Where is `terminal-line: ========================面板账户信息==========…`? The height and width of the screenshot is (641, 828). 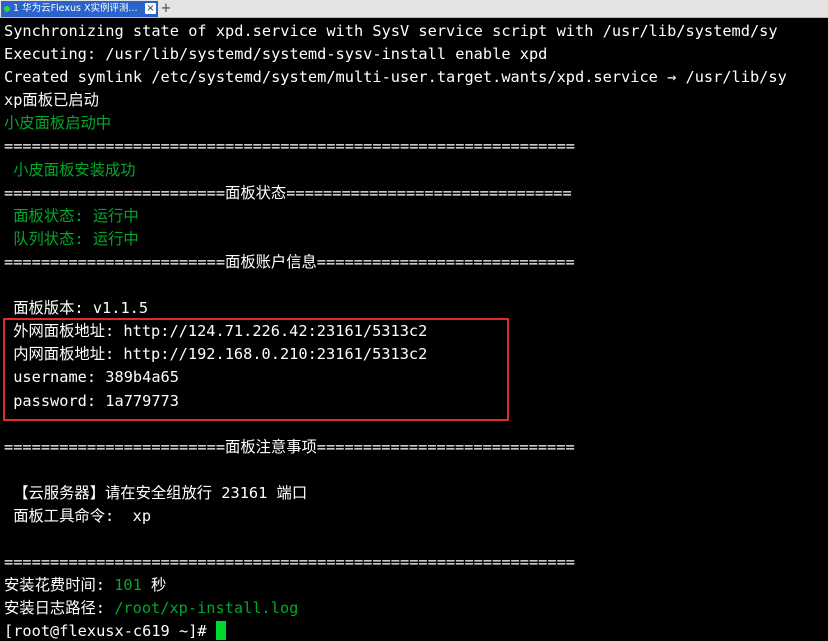 terminal-line: ========================面板账户信息==========… is located at coordinates (289, 261).